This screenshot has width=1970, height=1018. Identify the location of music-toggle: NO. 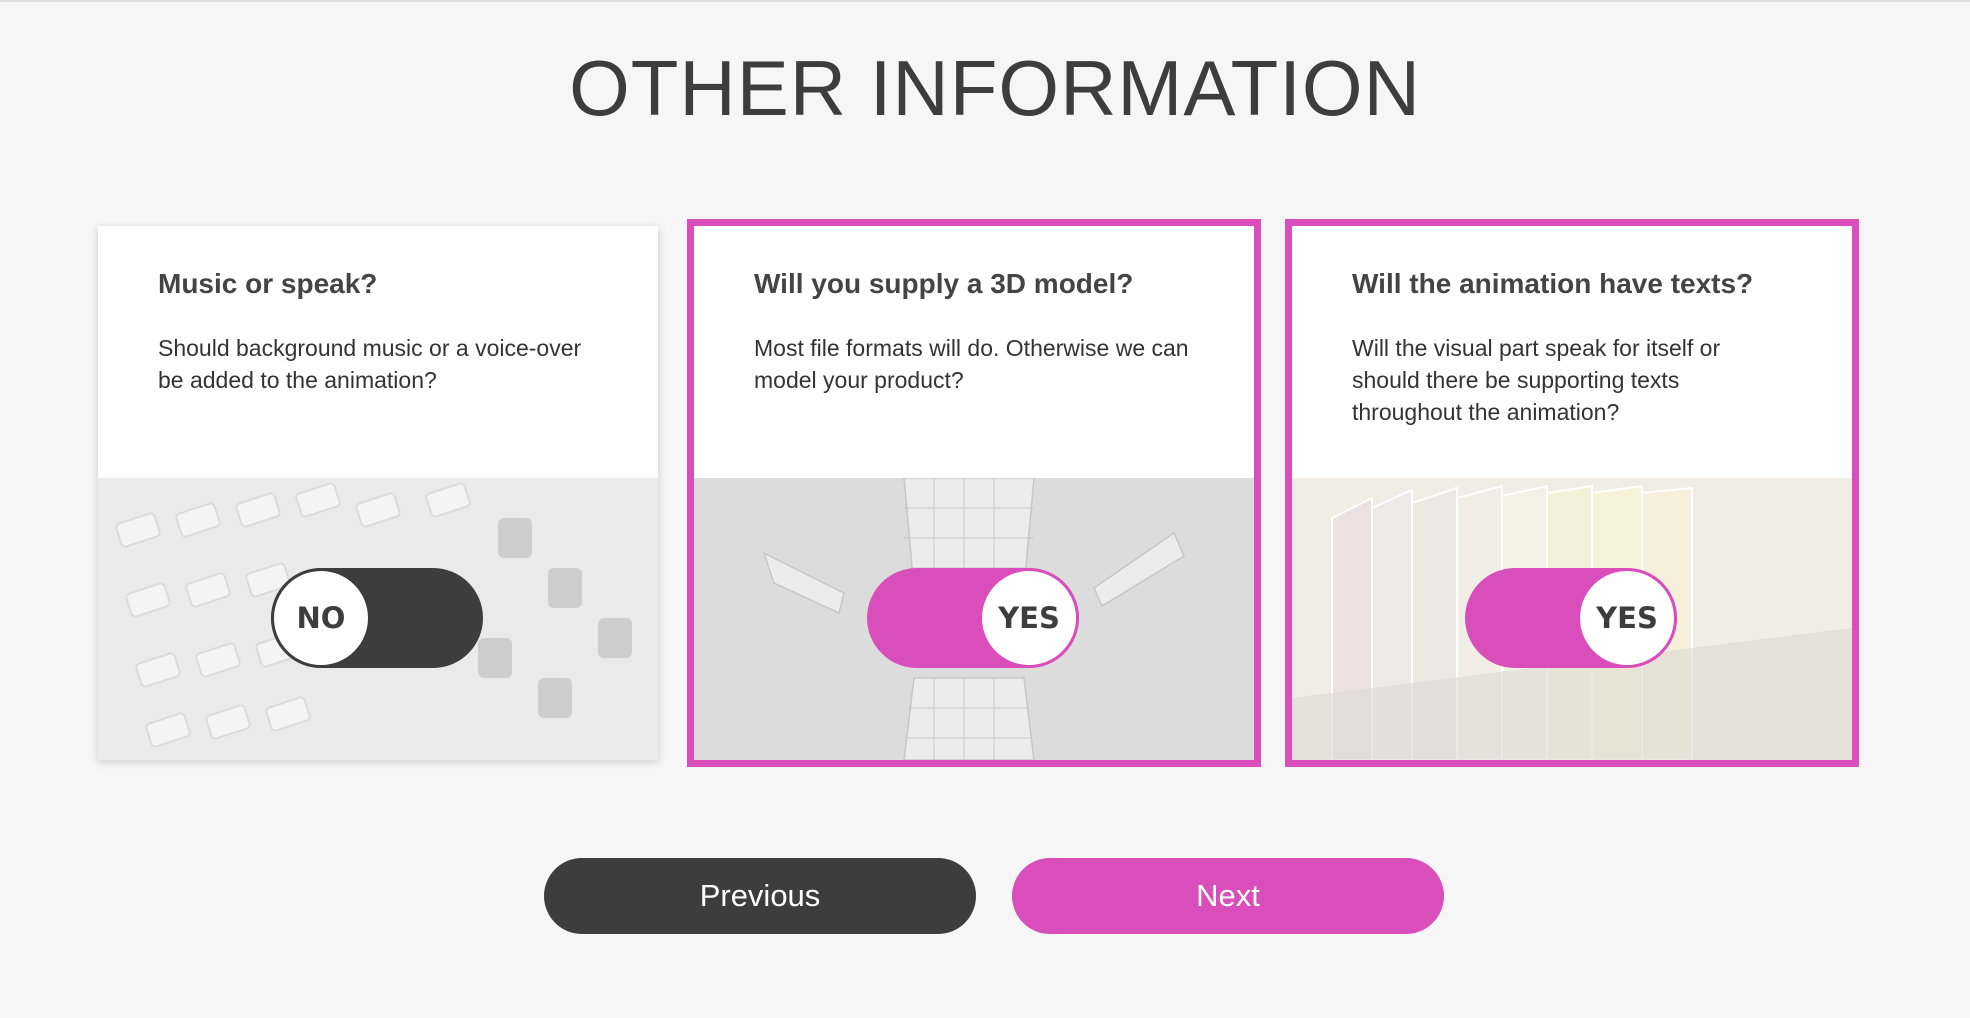
(377, 618).